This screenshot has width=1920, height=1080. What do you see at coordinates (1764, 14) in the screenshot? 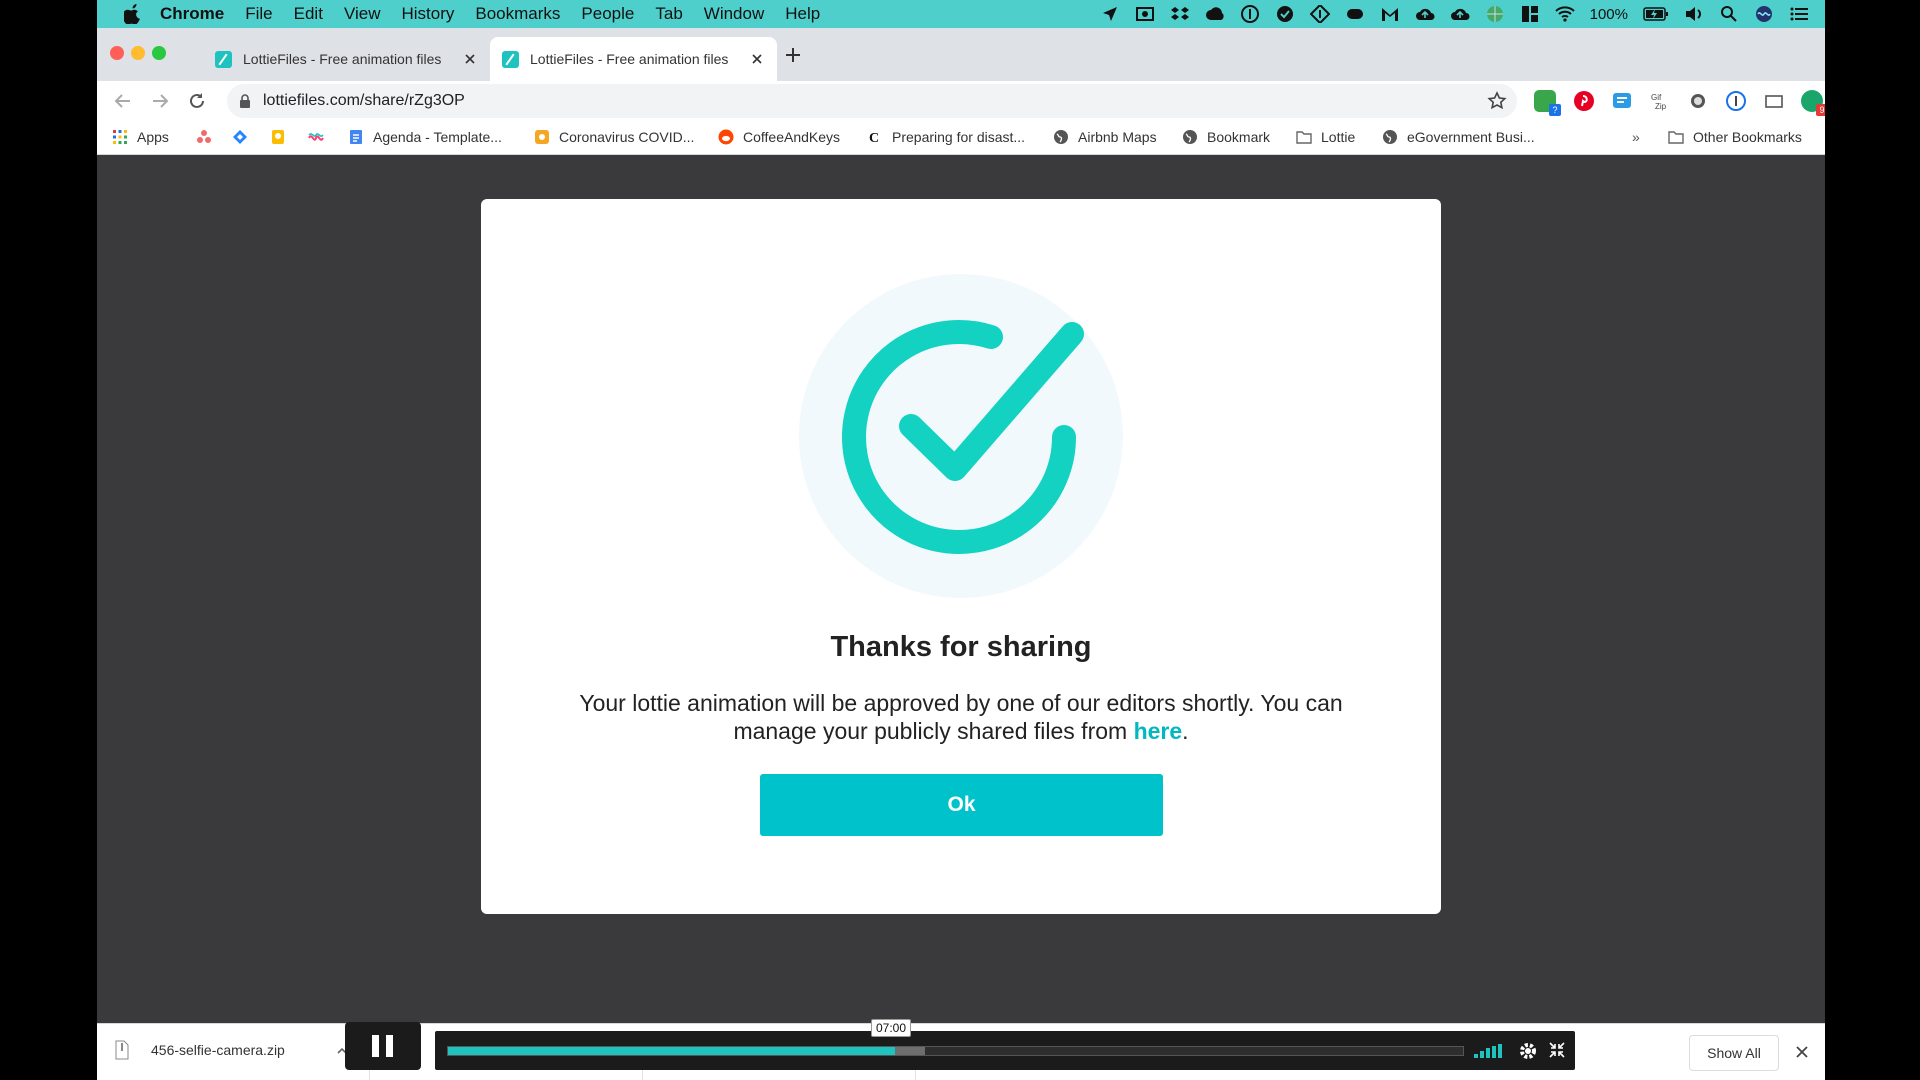
I see `siri-icon` at bounding box center [1764, 14].